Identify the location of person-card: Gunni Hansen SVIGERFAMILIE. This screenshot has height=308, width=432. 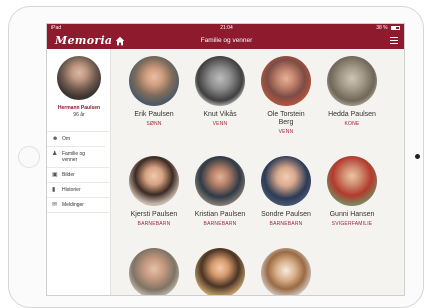
(352, 191).